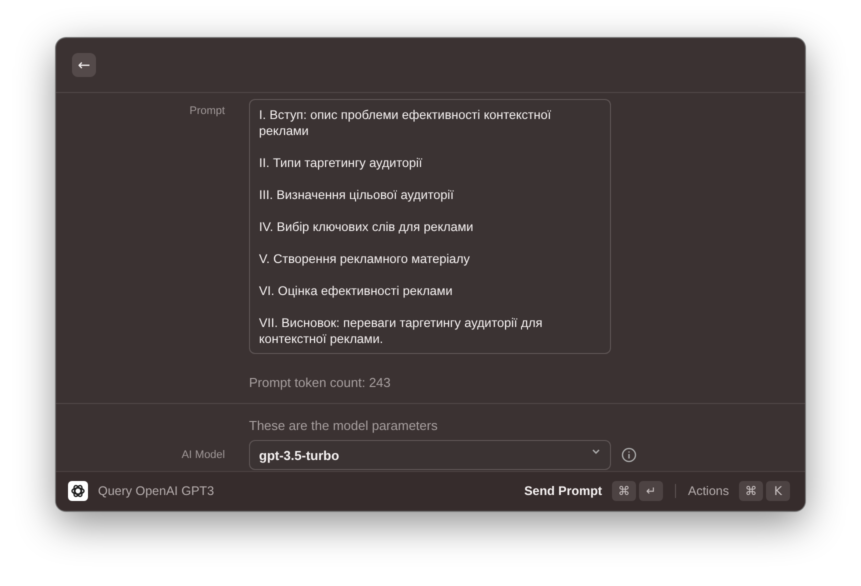 Image resolution: width=861 pixels, height=586 pixels. Describe the element at coordinates (568, 491) in the screenshot. I see `send-prompt-button: Send Prompt` at that location.